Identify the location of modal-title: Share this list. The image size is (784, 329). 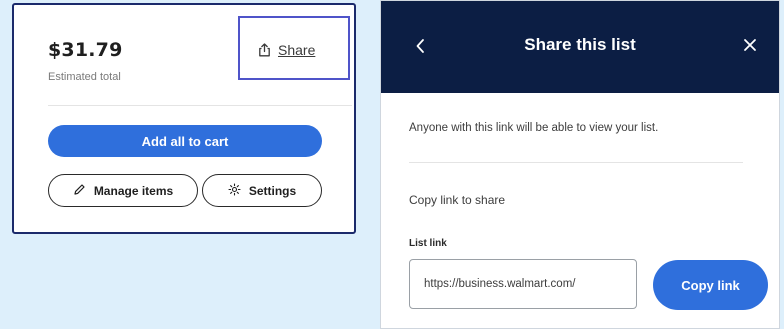
(580, 44).